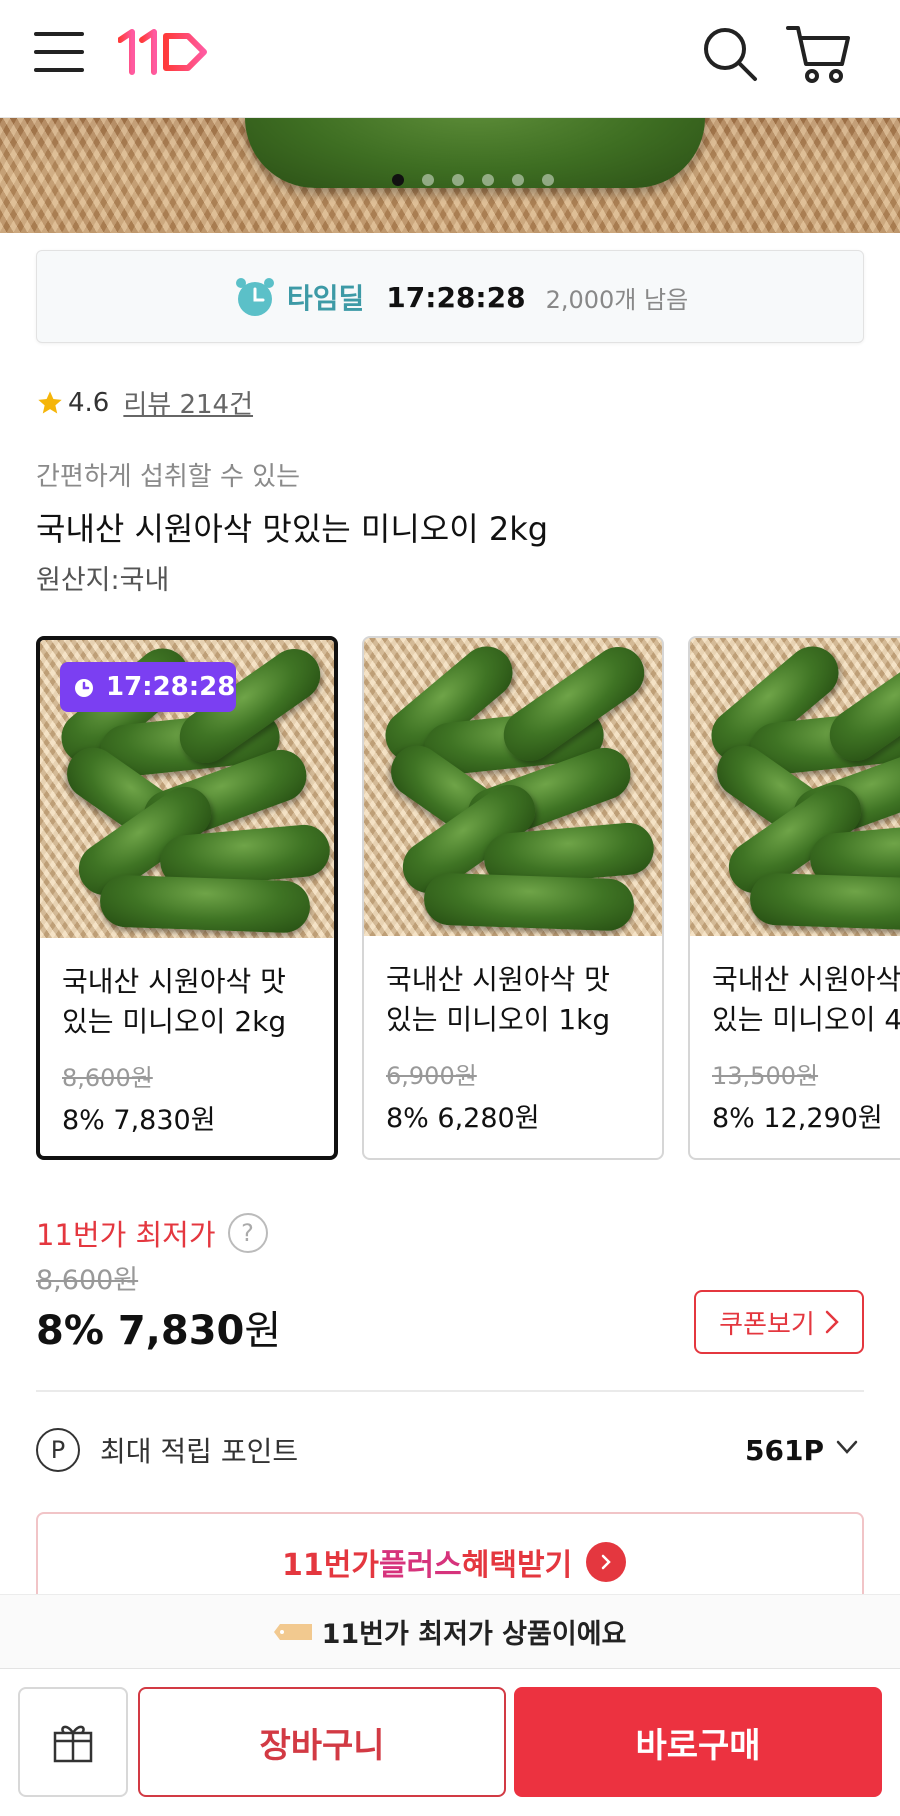 Image resolution: width=900 pixels, height=1816 pixels. I want to click on option-timer-badge: 17:28:28, so click(148, 687).